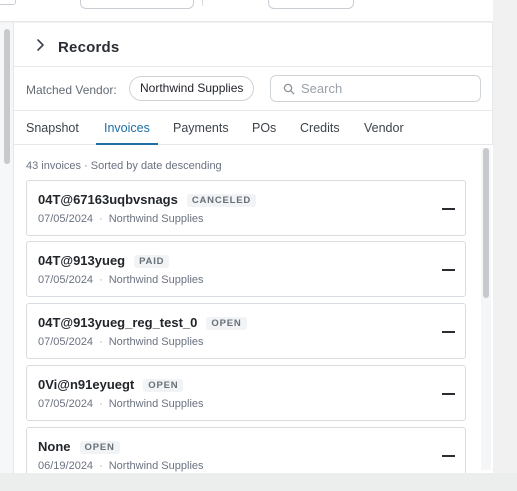  Describe the element at coordinates (127, 128) in the screenshot. I see `tab-invoices: Invoices` at that location.